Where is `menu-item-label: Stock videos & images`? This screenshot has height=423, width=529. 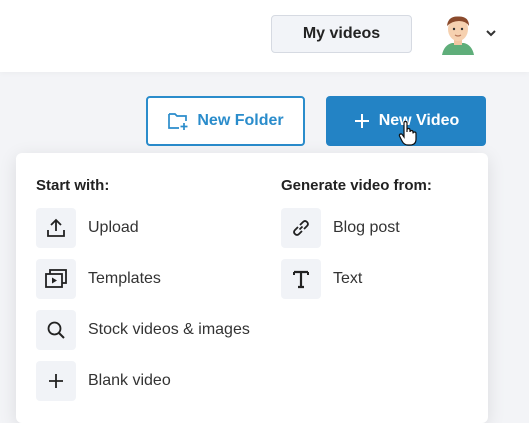
menu-item-label: Stock videos & images is located at coordinates (169, 329).